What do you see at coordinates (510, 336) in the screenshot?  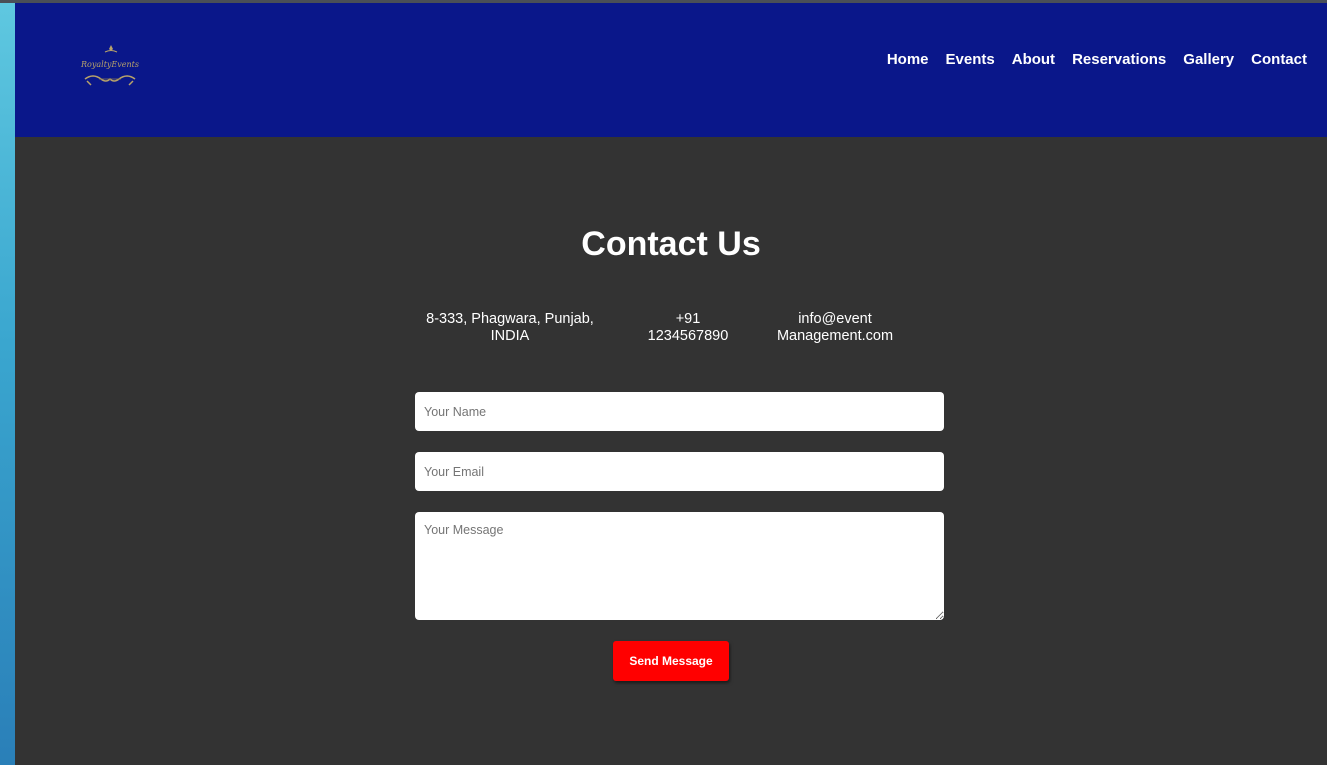 I see `address-line-2: INDIA` at bounding box center [510, 336].